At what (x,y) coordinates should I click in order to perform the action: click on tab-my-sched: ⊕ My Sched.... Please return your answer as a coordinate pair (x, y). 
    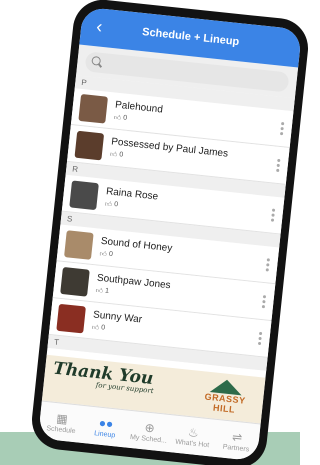
    Looking at the image, I should click on (149, 431).